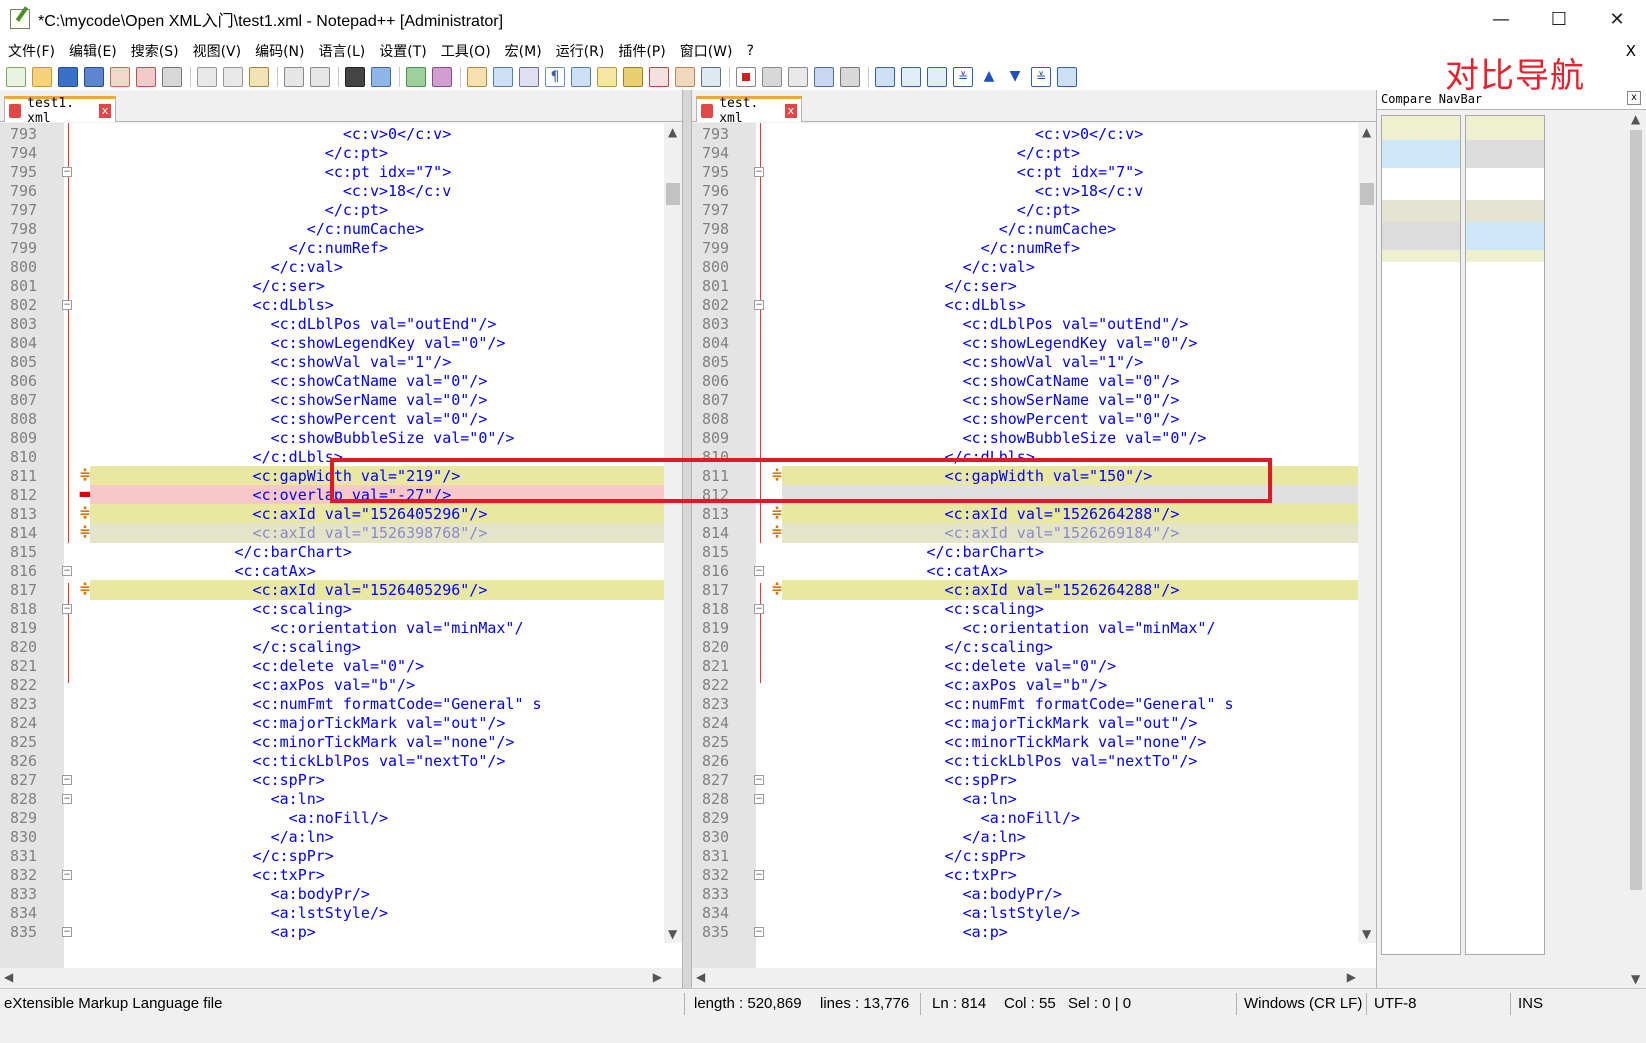 The height and width of the screenshot is (1043, 1646). I want to click on run-macro-multiple-icon, so click(824, 77).